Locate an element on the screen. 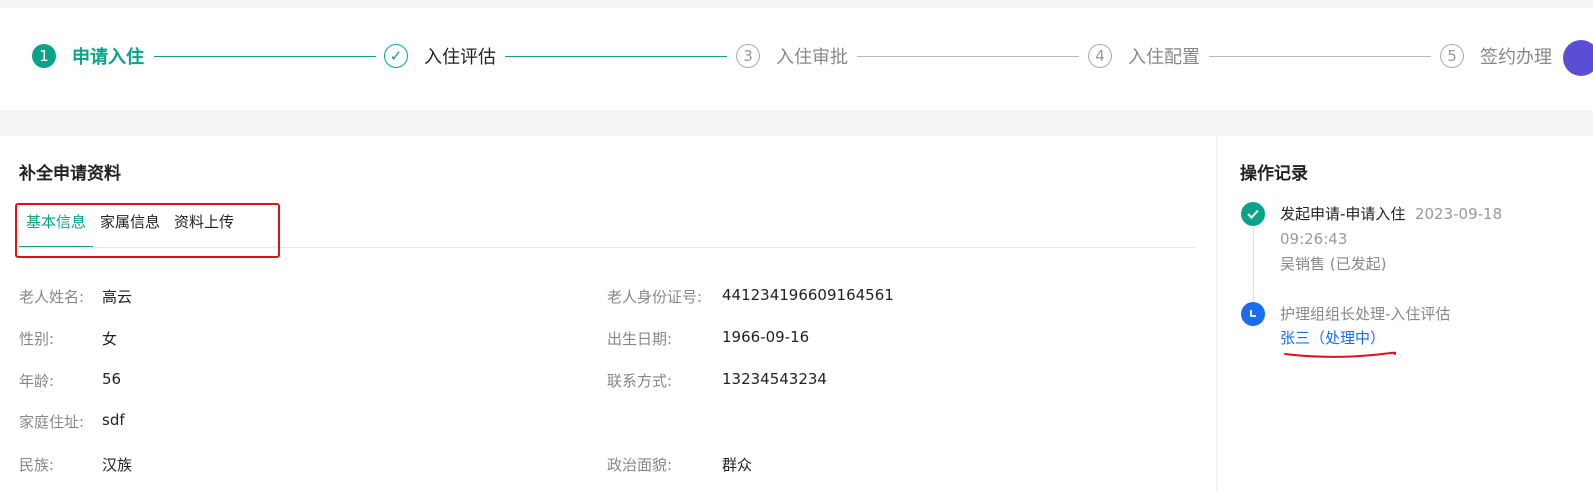 This screenshot has width=1593, height=492. field-value: 441234196609164561 is located at coordinates (808, 295).